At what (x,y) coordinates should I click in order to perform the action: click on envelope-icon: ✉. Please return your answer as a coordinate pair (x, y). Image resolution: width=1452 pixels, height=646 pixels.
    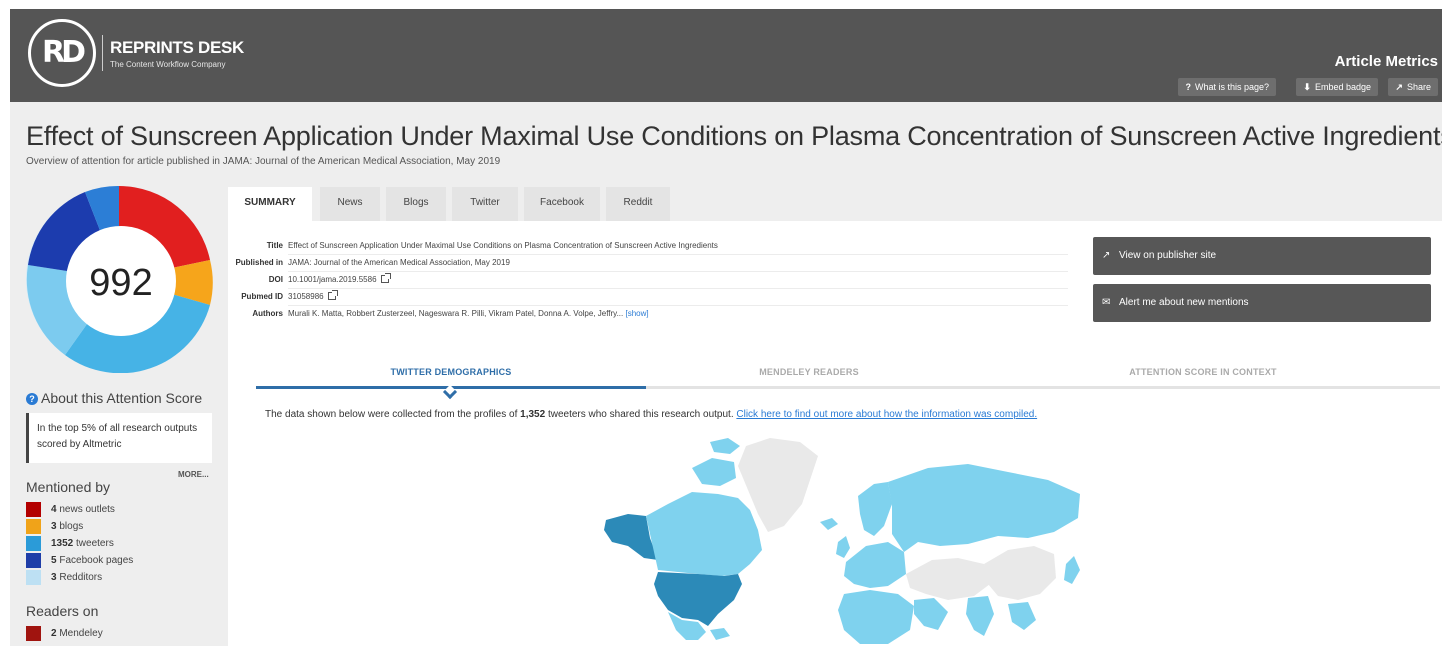
    Looking at the image, I should click on (1106, 302).